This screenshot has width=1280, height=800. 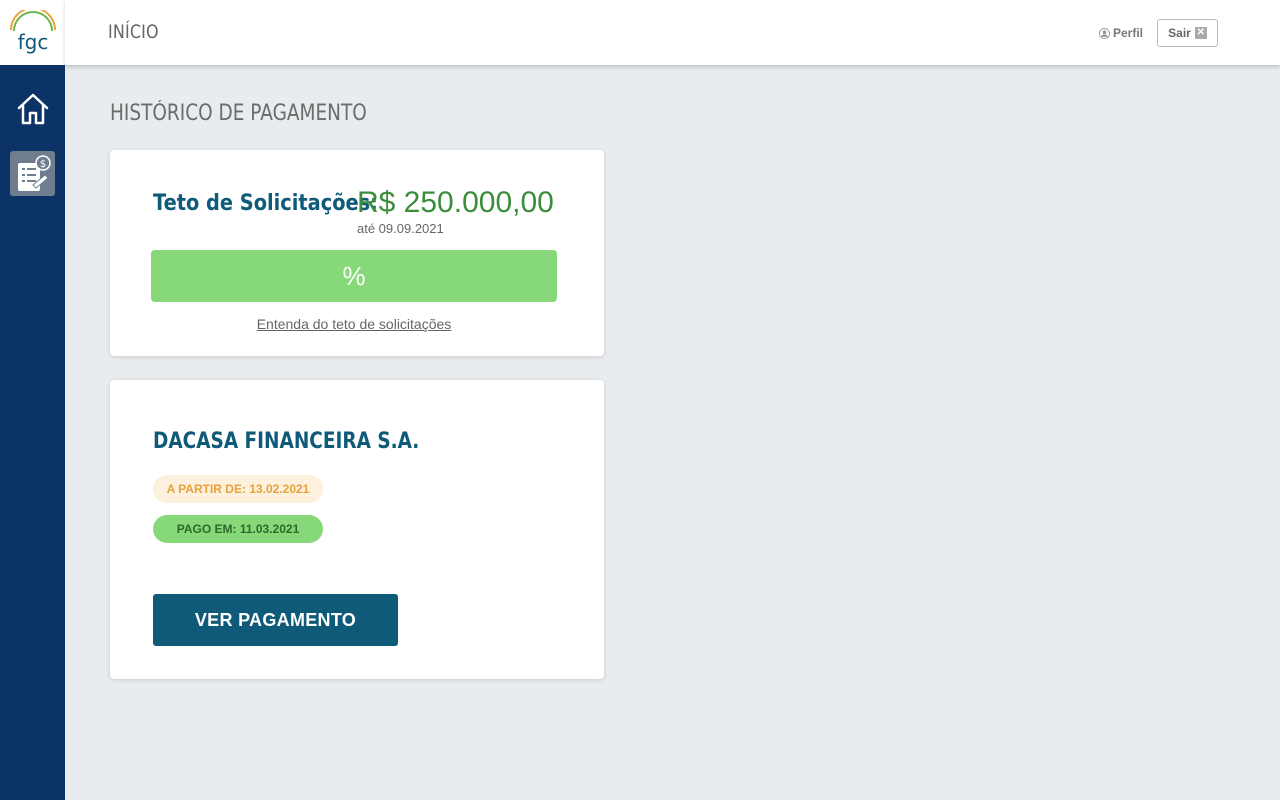 I want to click on sidebar-item-home, so click(x=33, y=108).